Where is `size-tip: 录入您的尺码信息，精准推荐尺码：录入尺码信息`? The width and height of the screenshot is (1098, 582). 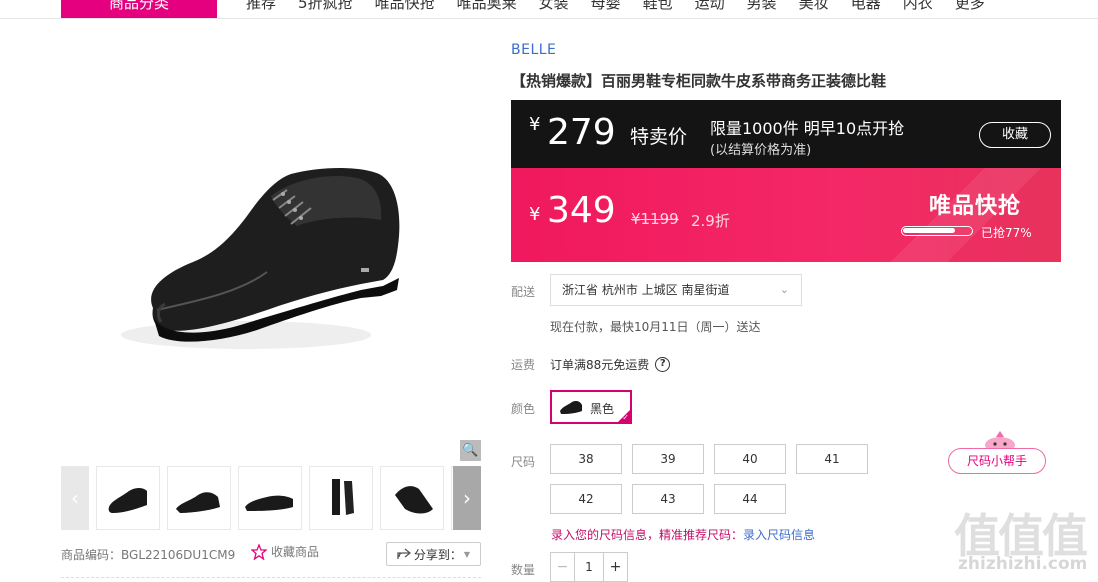
size-tip: 录入您的尺码信息，精准推荐尺码：录入尺码信息 is located at coordinates (683, 534).